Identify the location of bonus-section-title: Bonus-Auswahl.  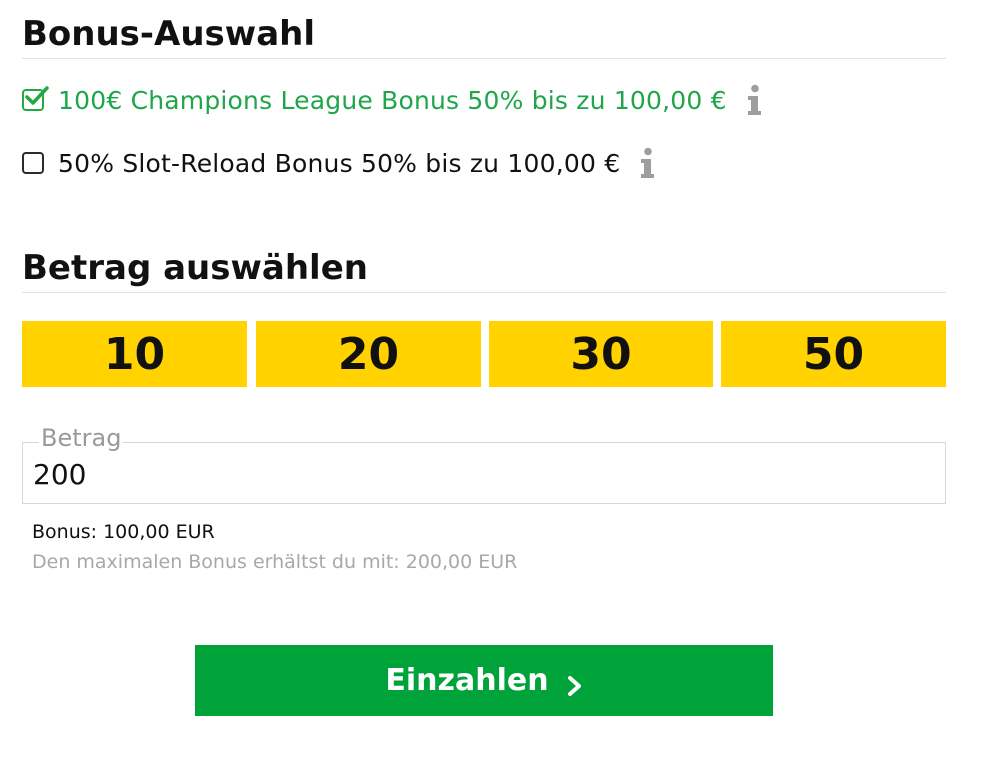
(484, 36).